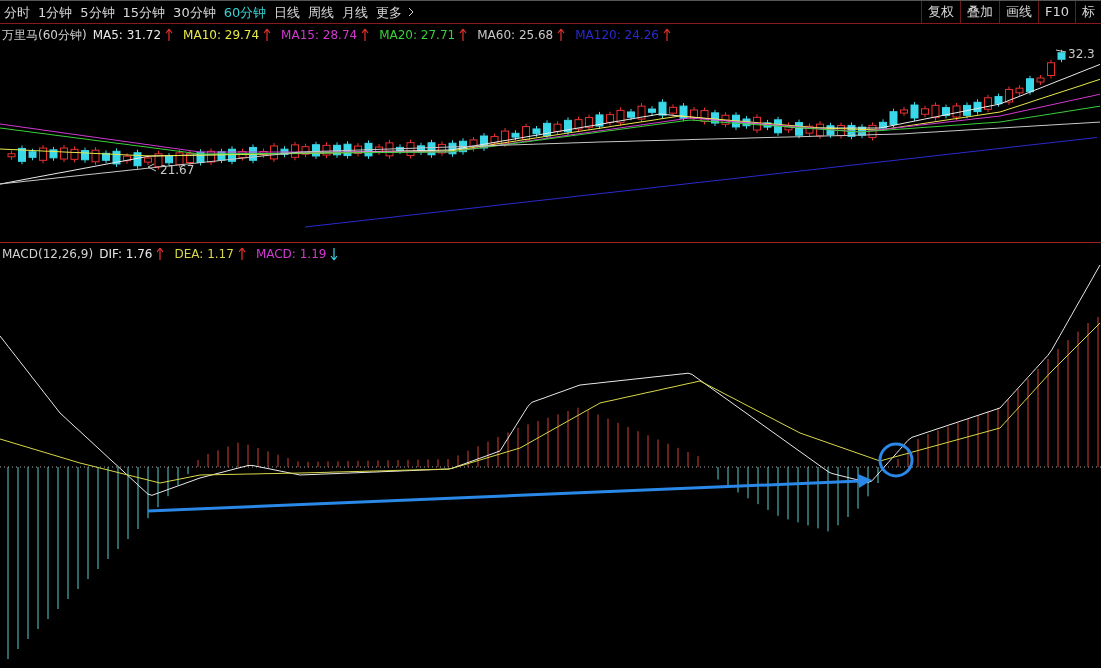 The height and width of the screenshot is (668, 1101). Describe the element at coordinates (515, 35) in the screenshot. I see `indicator-value: MA60: 25.68` at that location.